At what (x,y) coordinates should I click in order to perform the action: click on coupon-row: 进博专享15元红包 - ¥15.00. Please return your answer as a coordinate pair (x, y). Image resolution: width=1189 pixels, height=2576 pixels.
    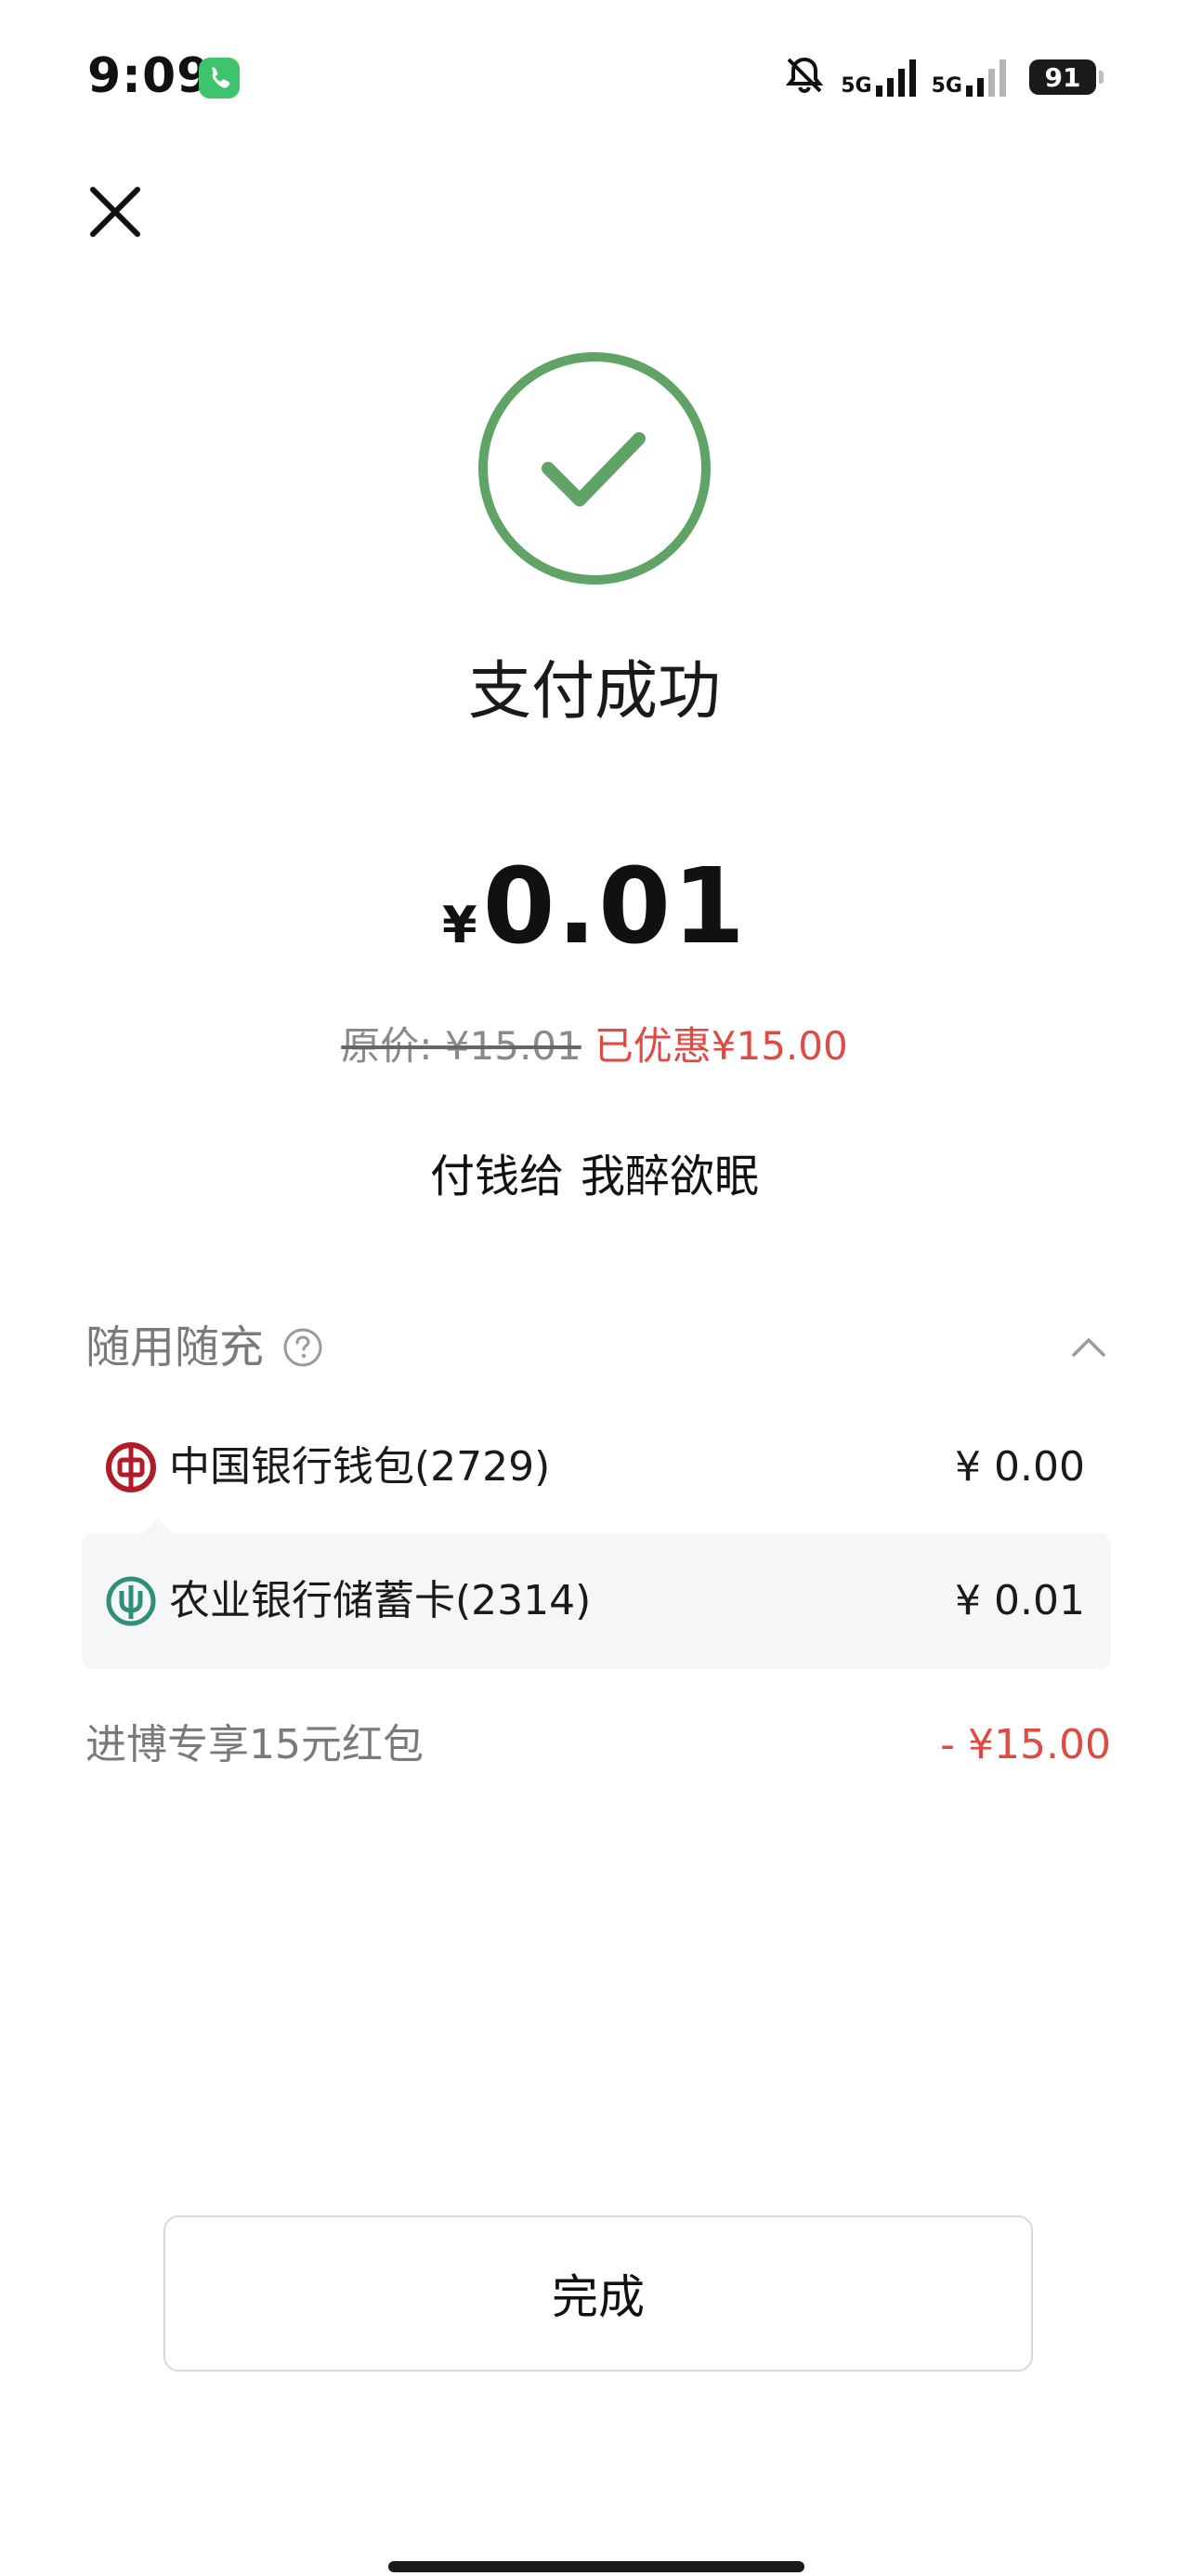
    Looking at the image, I should click on (598, 1745).